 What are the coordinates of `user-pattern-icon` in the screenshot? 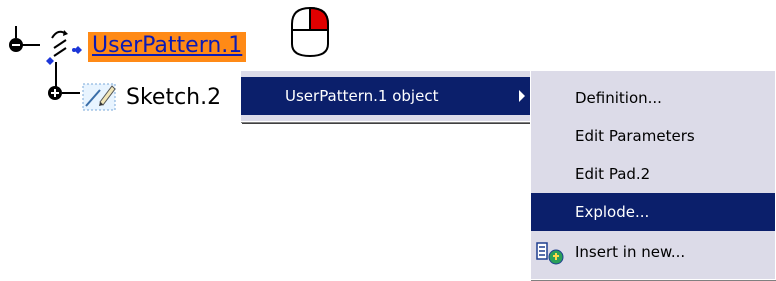 It's located at (67, 47).